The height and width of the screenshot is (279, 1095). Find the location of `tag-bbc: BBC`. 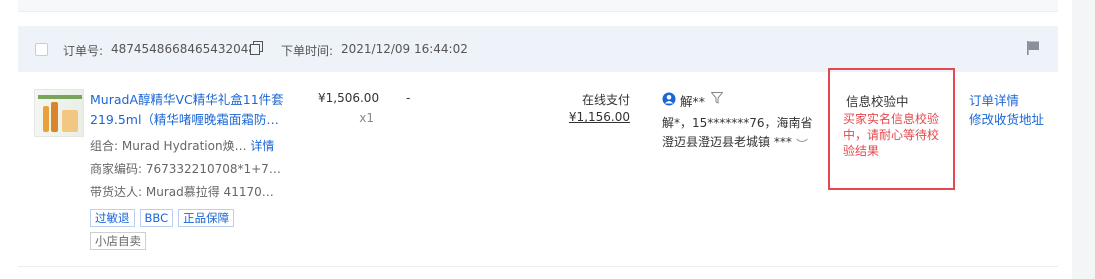

tag-bbc: BBC is located at coordinates (156, 218).